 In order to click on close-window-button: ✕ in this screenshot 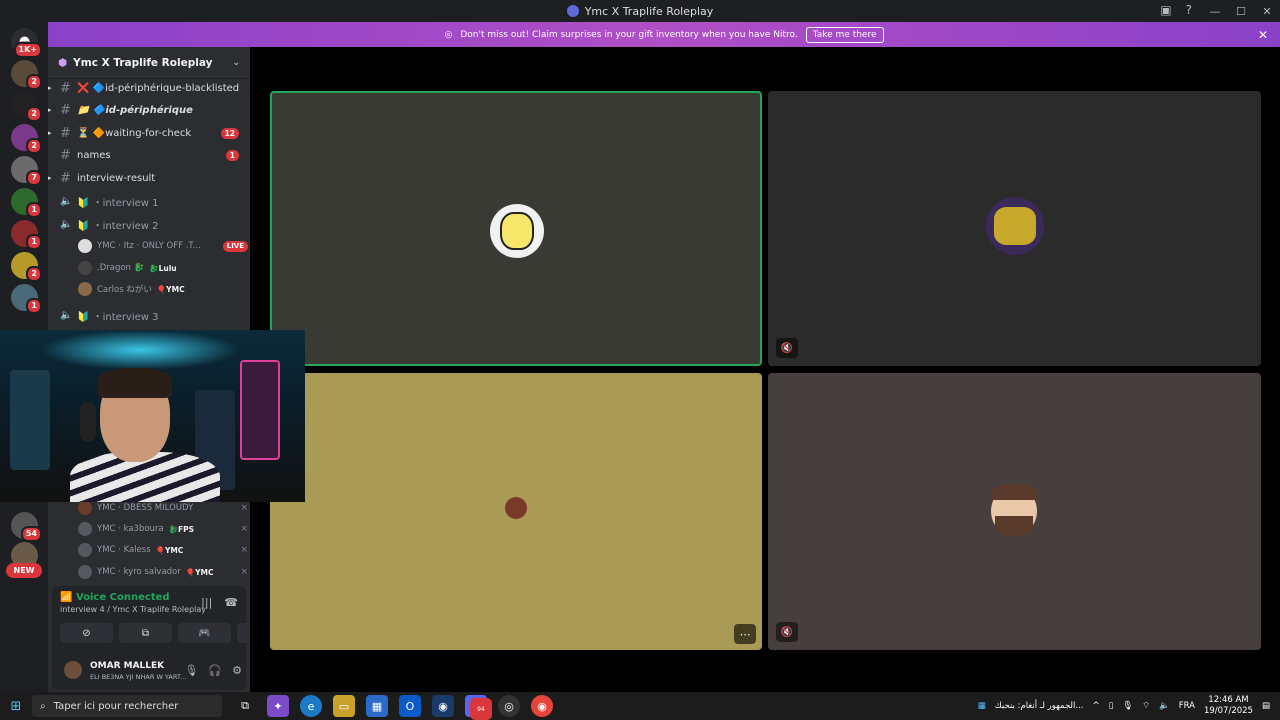, I will do `click(1267, 11)`.